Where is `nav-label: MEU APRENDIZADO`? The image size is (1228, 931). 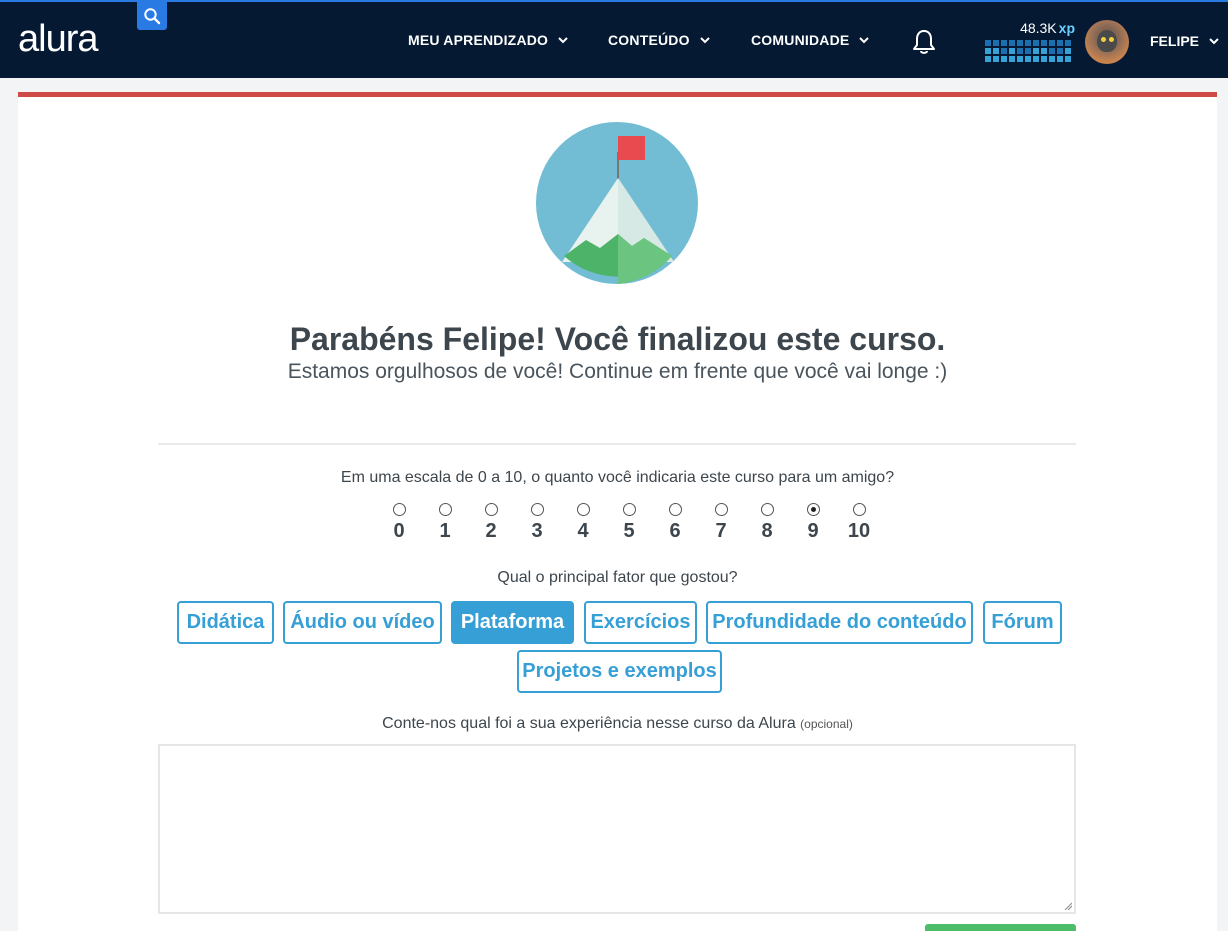
nav-label: MEU APRENDIZADO is located at coordinates (478, 40).